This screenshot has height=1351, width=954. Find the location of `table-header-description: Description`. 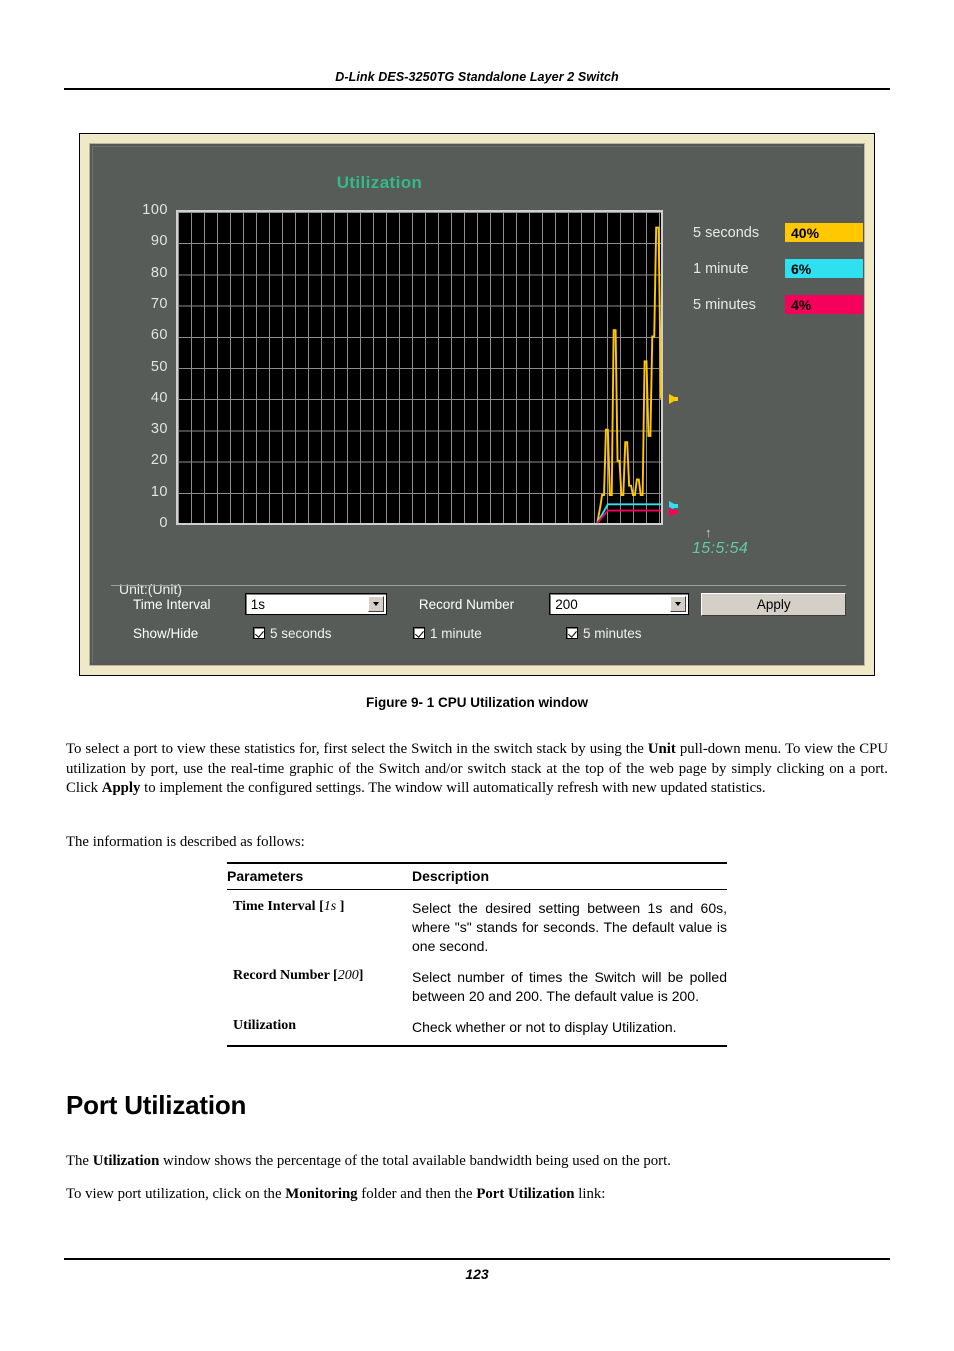

table-header-description: Description is located at coordinates (451, 876).